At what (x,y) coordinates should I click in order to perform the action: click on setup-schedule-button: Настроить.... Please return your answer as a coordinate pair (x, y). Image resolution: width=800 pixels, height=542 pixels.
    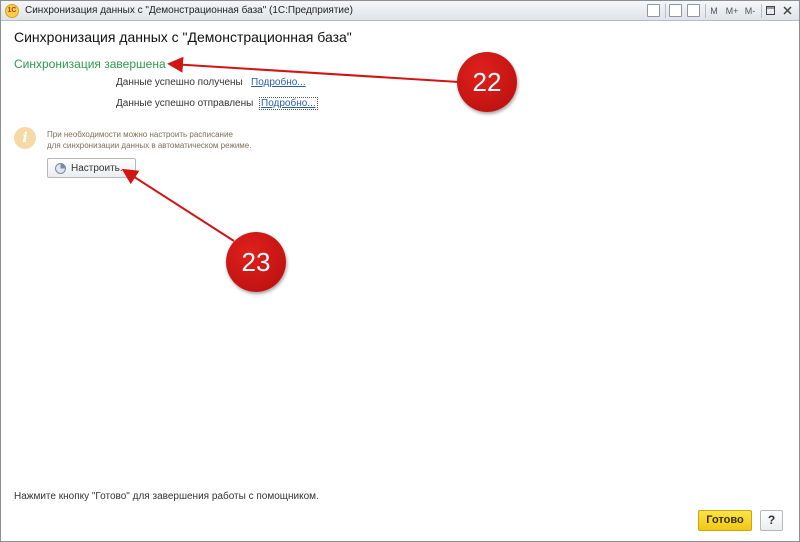
    Looking at the image, I should click on (91, 168).